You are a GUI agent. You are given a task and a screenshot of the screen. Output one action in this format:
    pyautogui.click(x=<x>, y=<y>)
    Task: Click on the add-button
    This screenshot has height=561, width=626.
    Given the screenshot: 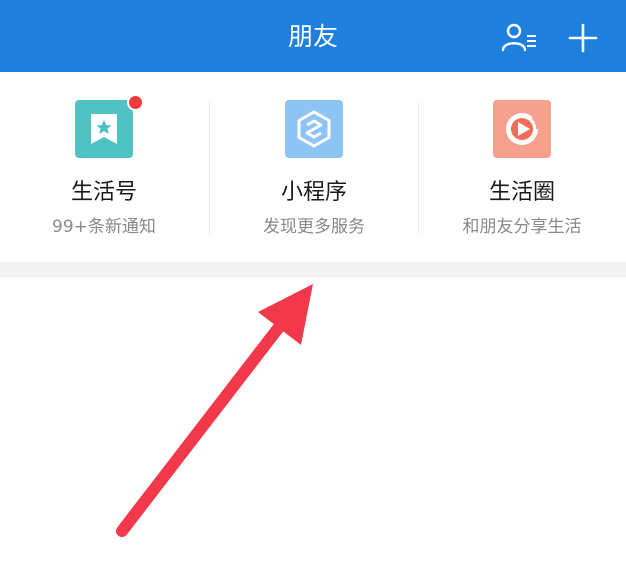 What is the action you would take?
    pyautogui.click(x=583, y=38)
    